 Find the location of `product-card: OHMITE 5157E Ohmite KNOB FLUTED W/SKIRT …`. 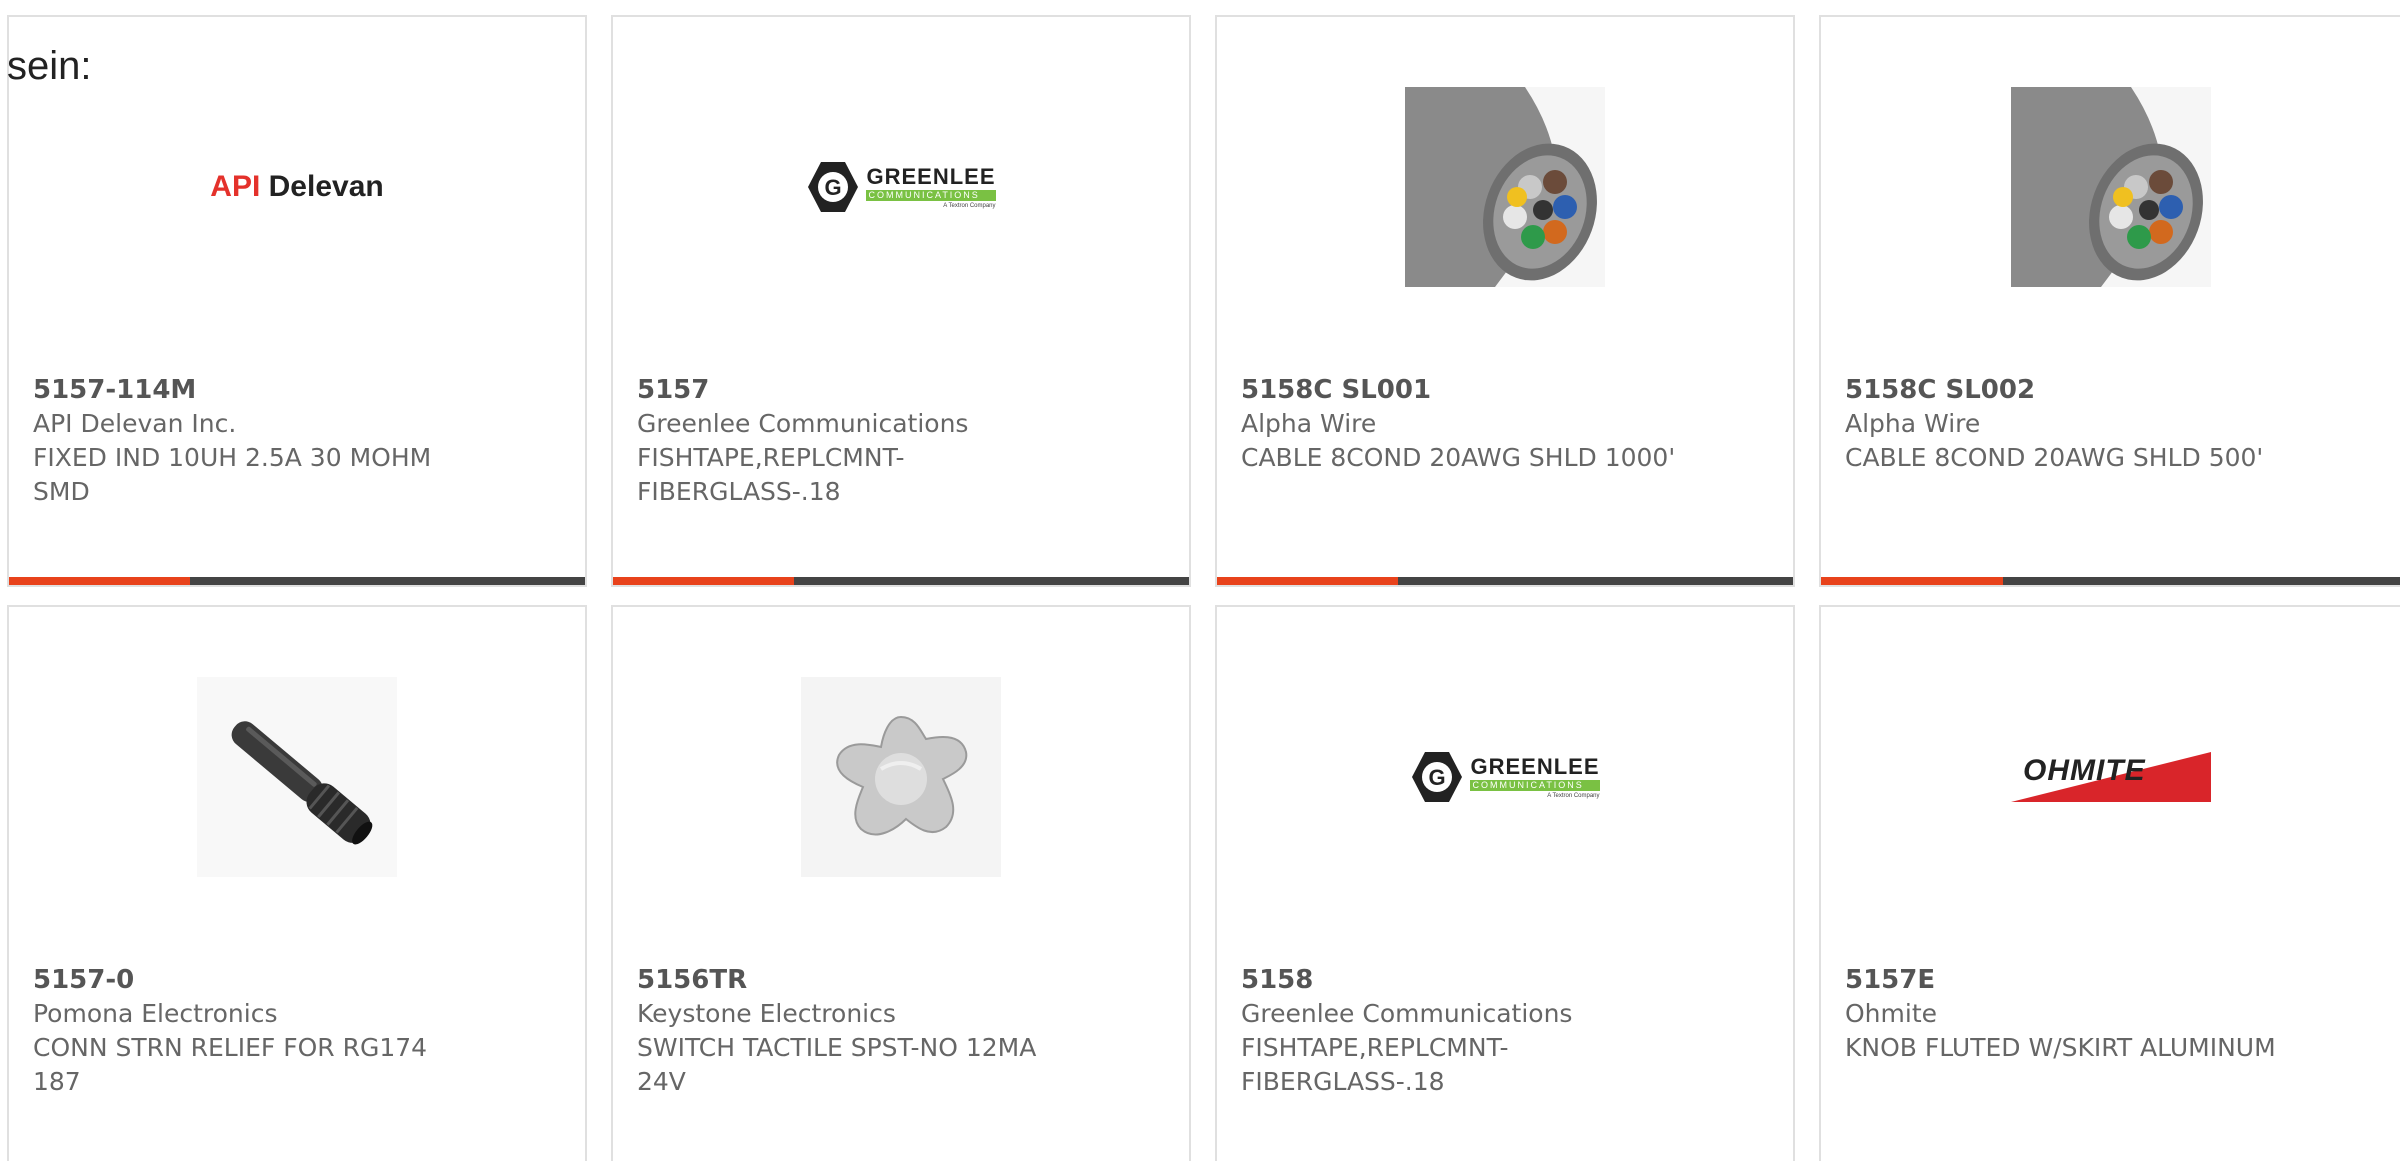

product-card: OHMITE 5157E Ohmite KNOB FLUTED W/SKIRT … is located at coordinates (2109, 883).